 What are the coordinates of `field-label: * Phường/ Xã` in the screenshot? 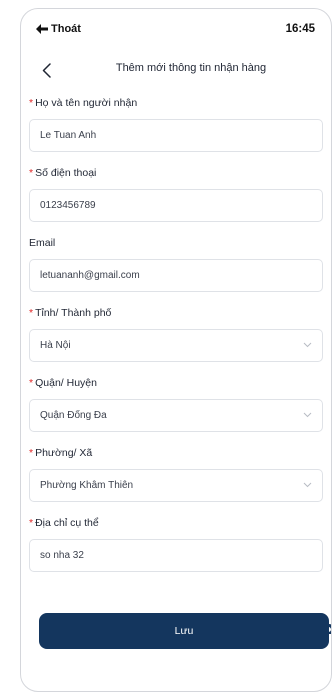 It's located at (61, 453).